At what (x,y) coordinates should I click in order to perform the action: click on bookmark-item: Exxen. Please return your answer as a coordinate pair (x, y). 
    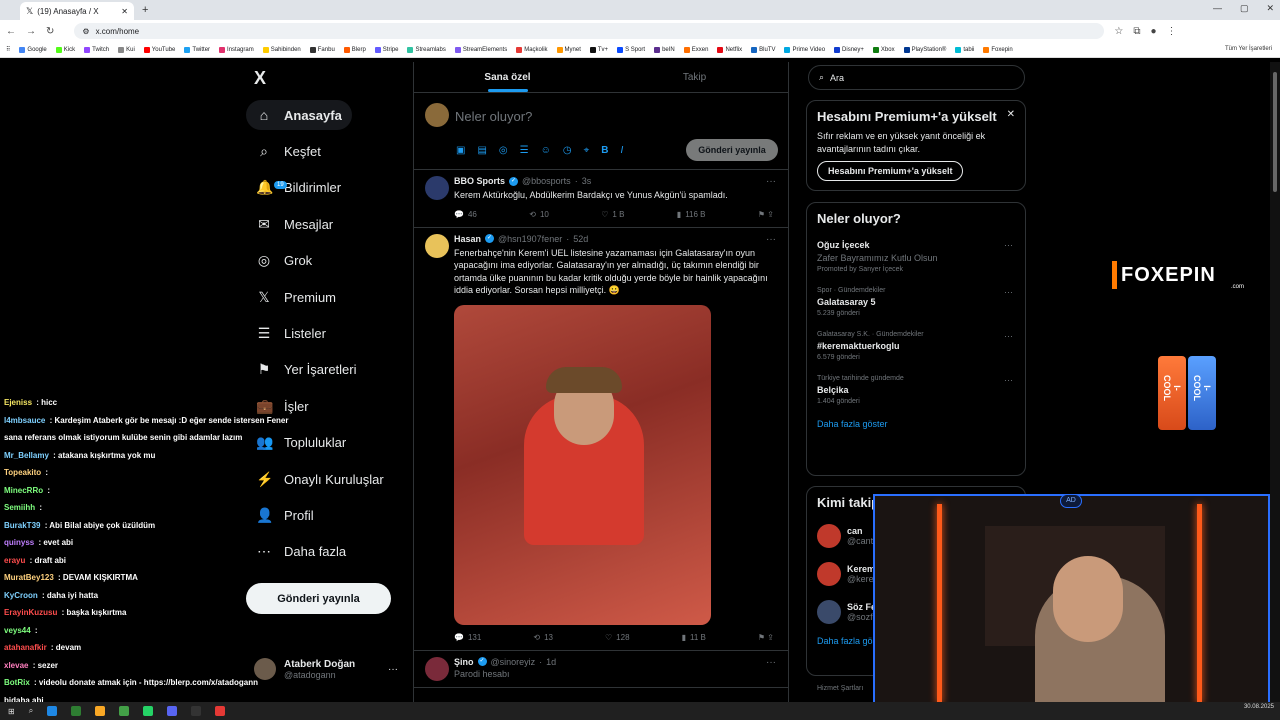
    Looking at the image, I should click on (695, 49).